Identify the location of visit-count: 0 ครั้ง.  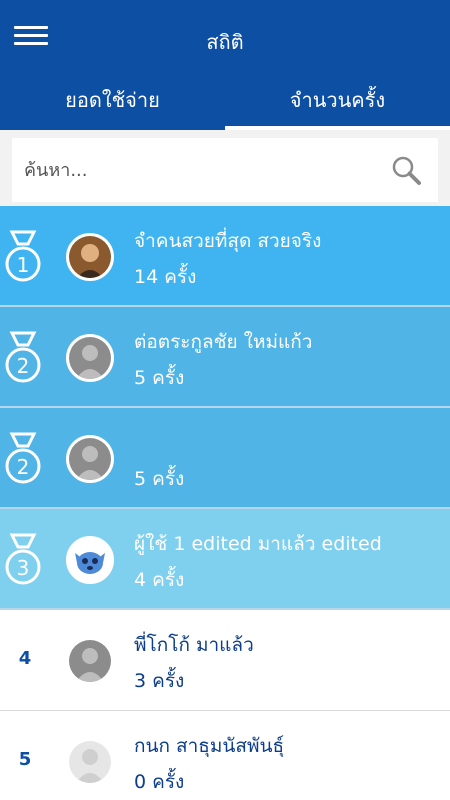
(159, 782).